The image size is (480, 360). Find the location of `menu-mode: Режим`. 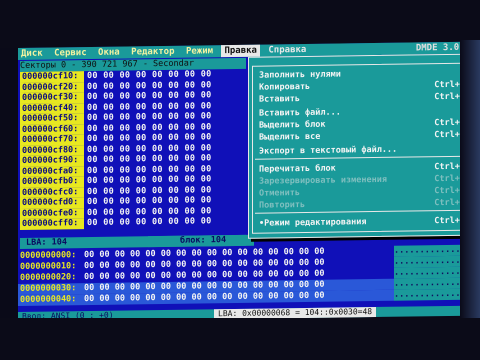

menu-mode: Режим is located at coordinates (199, 51).